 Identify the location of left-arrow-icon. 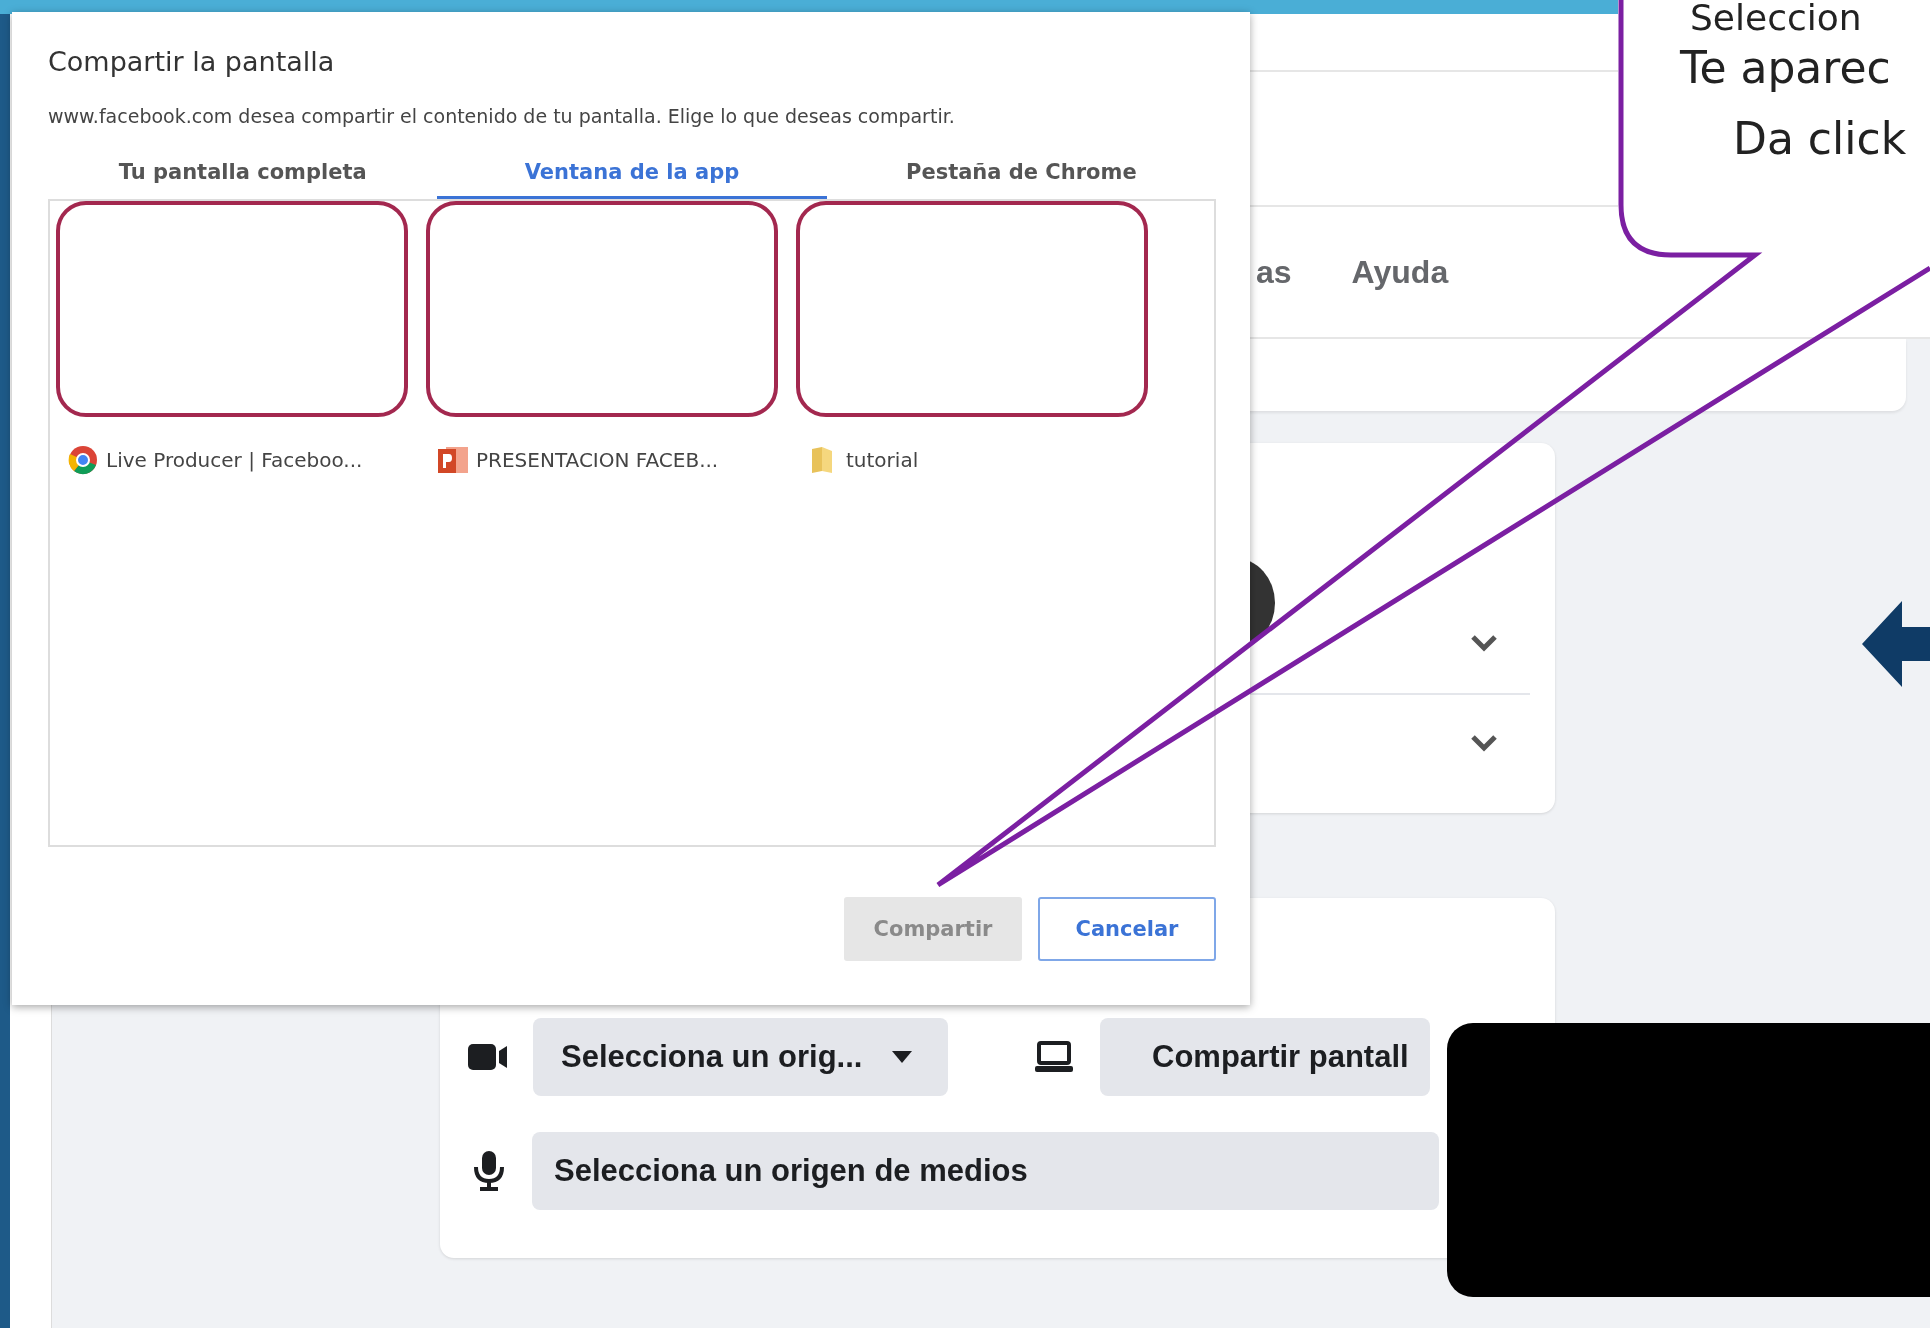
(1896, 644).